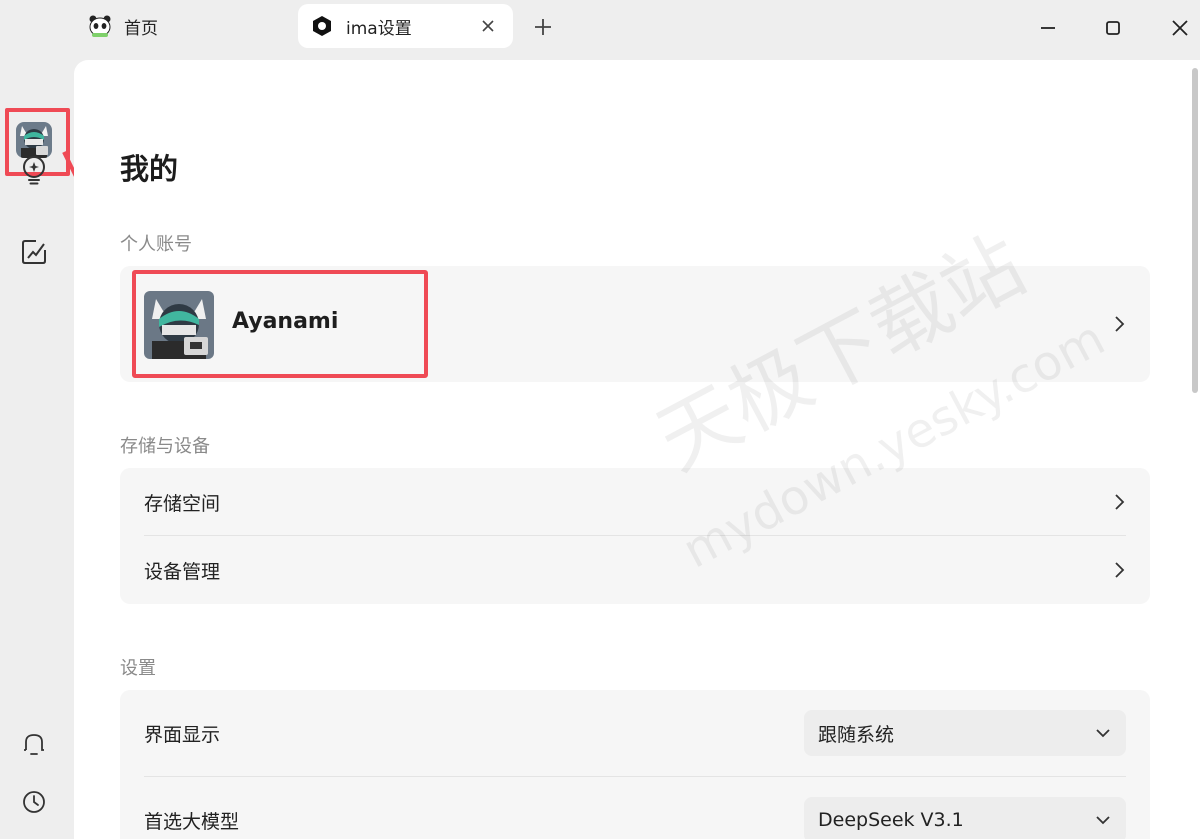  I want to click on tab-ima-settings-label: ima设置, so click(379, 28).